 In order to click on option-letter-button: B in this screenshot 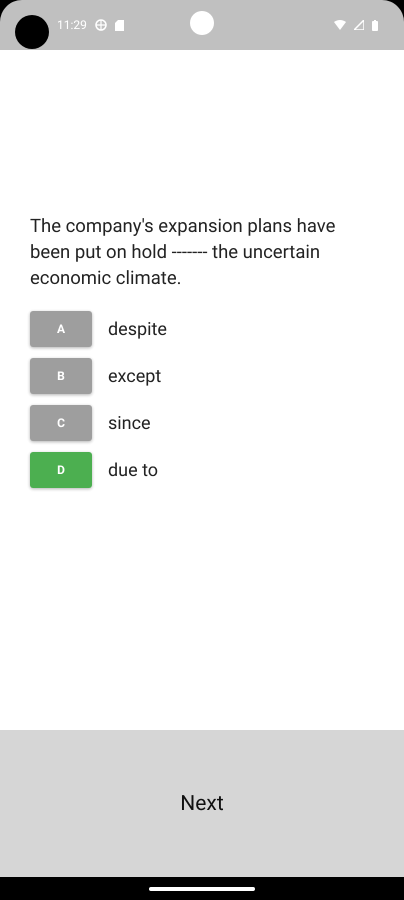, I will do `click(61, 376)`.